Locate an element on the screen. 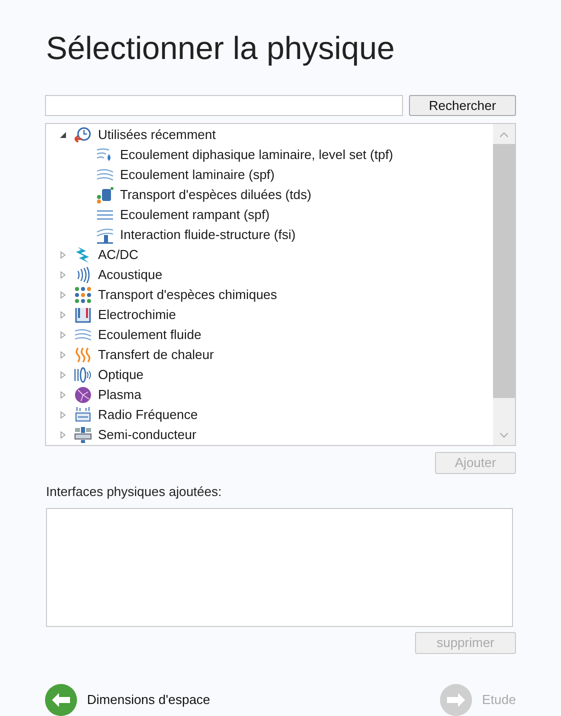 This screenshot has width=561, height=716. tree-item: Ecoulement fluide is located at coordinates (150, 335).